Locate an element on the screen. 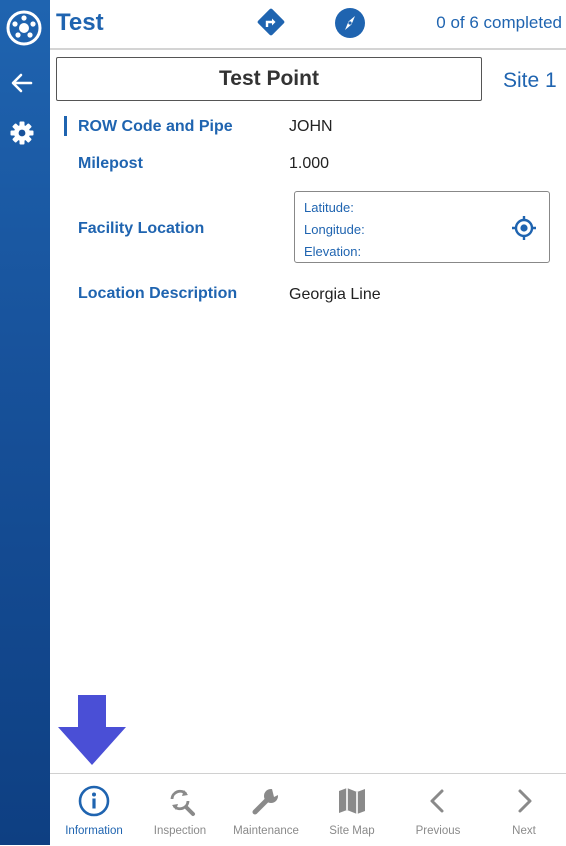  info-icon is located at coordinates (94, 801).